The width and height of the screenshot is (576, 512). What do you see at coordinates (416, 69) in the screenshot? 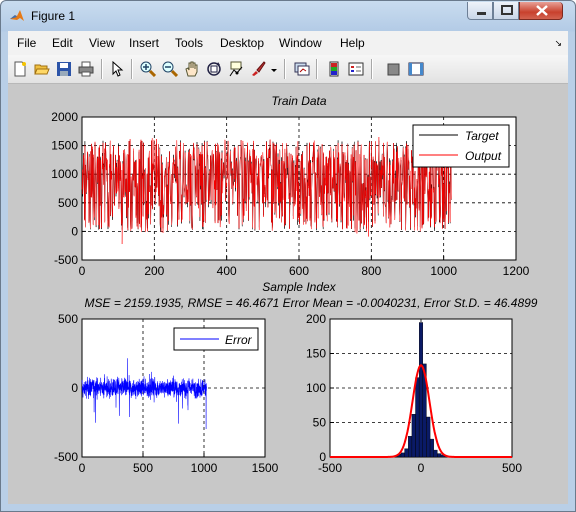
I see `show-plot-tools-icon` at bounding box center [416, 69].